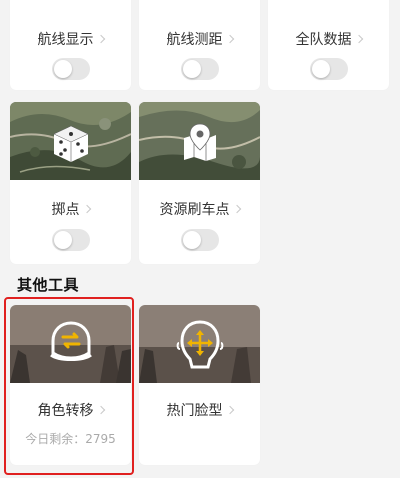 The height and width of the screenshot is (478, 400). I want to click on card-route-measure: 航线测距, so click(199, 45).